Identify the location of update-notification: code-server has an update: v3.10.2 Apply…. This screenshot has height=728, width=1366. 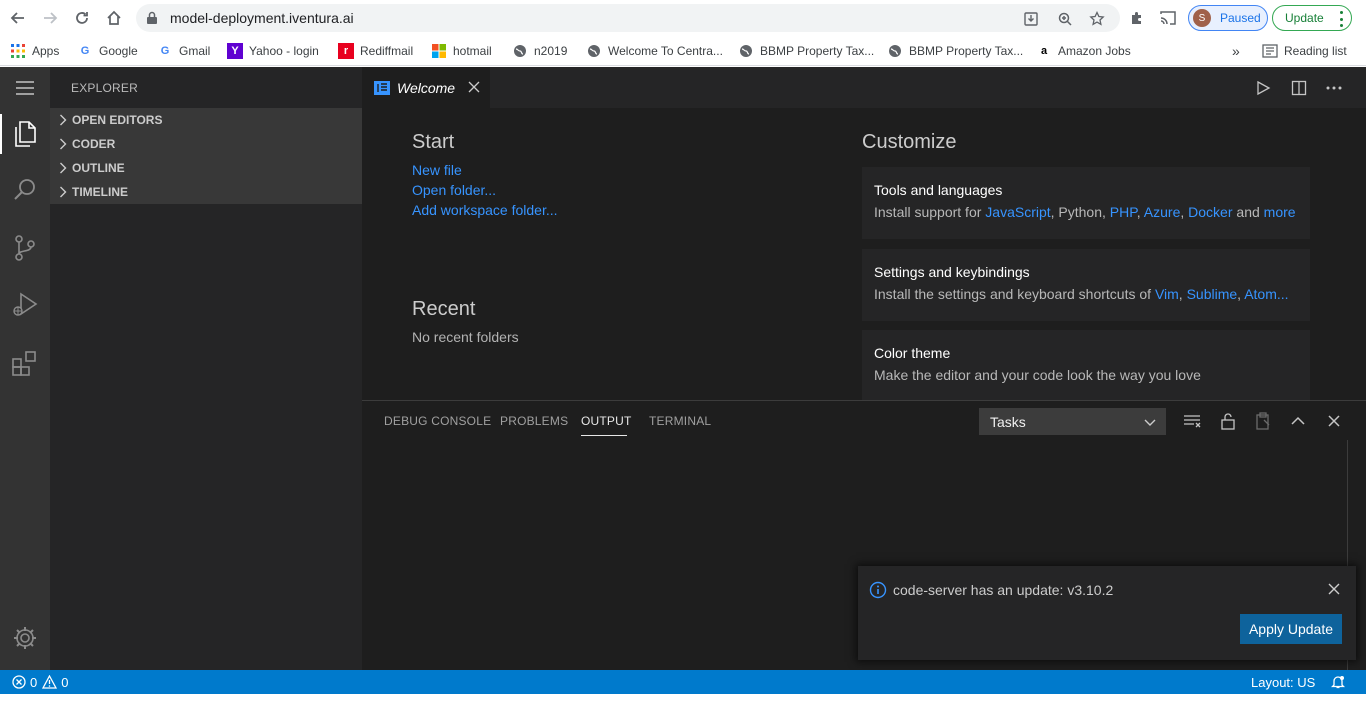
(1107, 613).